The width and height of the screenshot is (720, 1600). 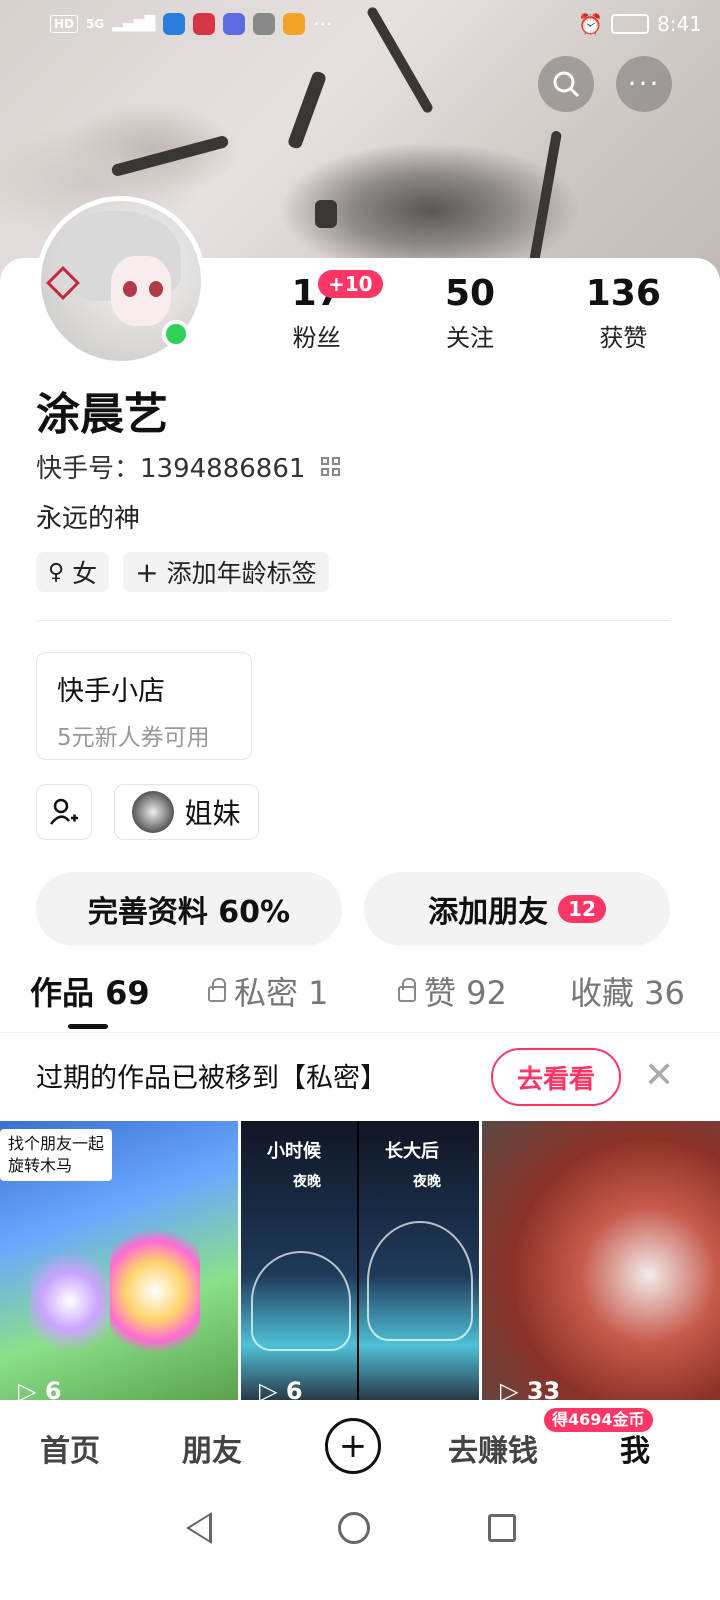 I want to click on tab-works-label: 作品 69, so click(x=90, y=993).